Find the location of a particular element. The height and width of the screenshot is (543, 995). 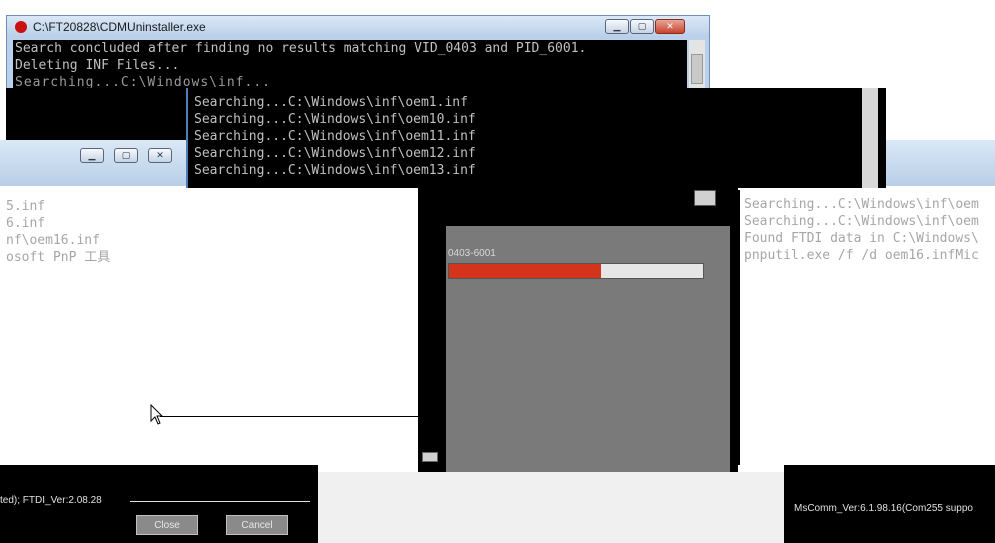

close-button: ✕ is located at coordinates (670, 26).